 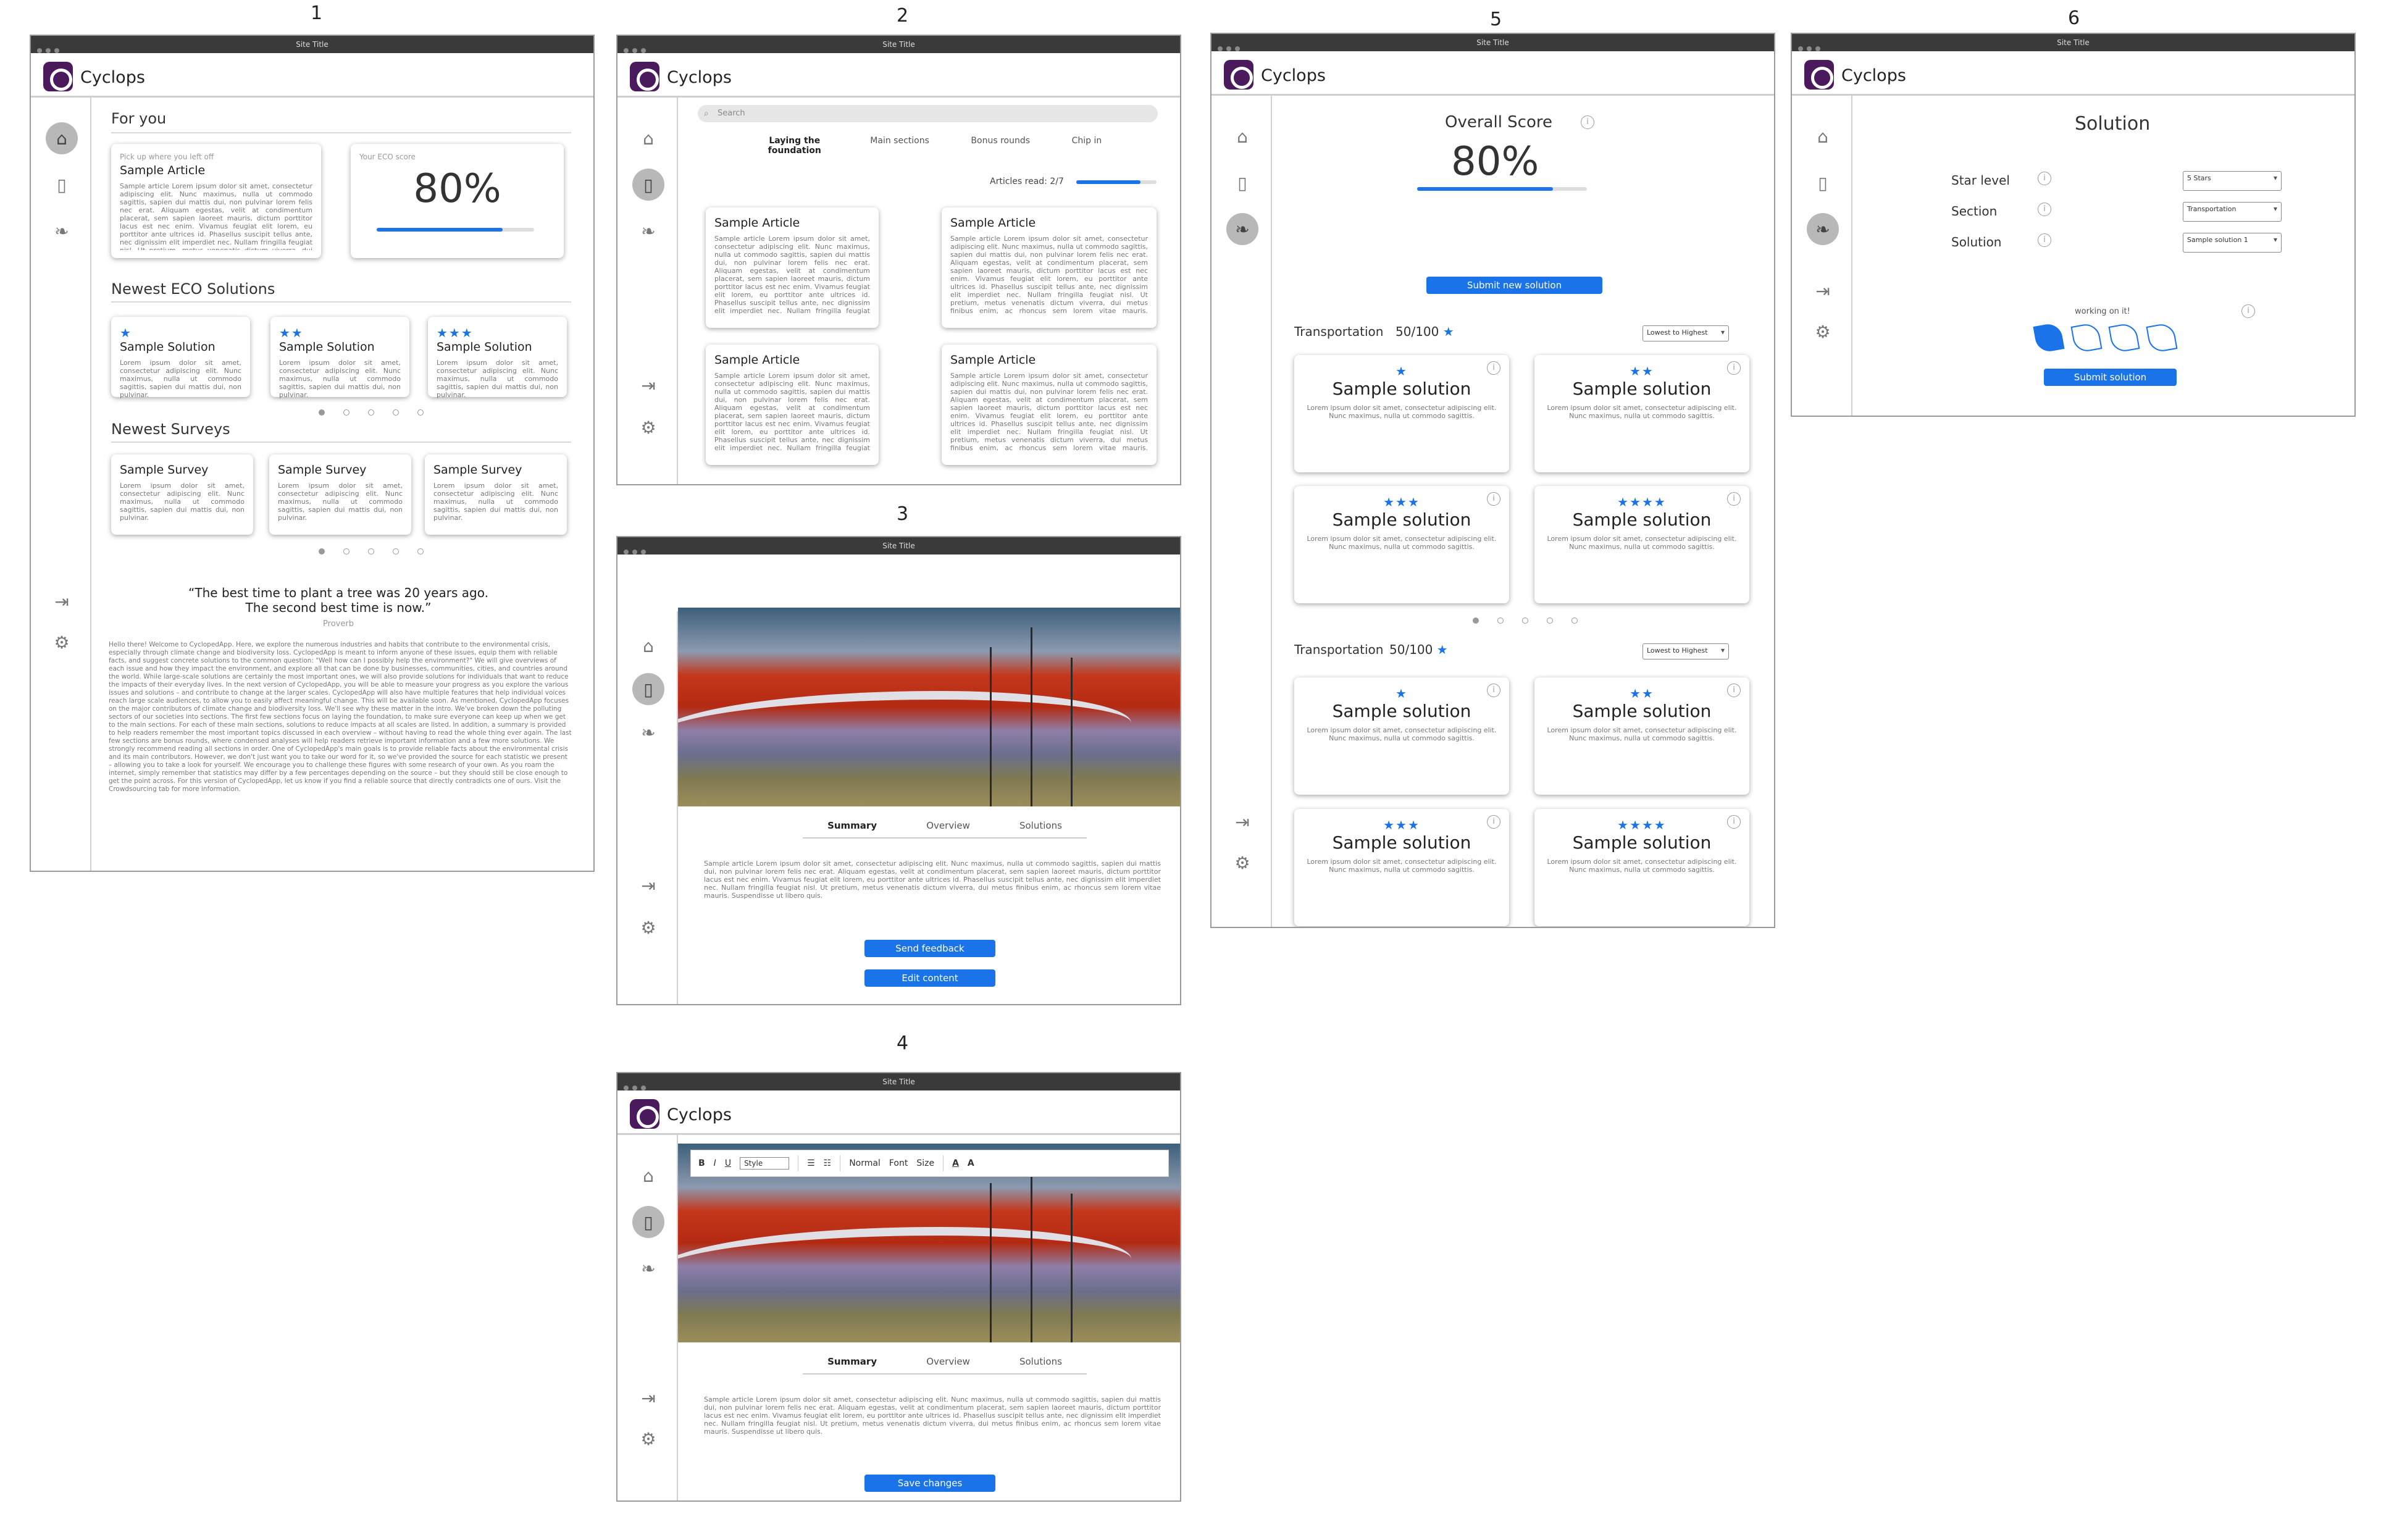 What do you see at coordinates (728, 1163) in the screenshot?
I see `underline-button: U` at bounding box center [728, 1163].